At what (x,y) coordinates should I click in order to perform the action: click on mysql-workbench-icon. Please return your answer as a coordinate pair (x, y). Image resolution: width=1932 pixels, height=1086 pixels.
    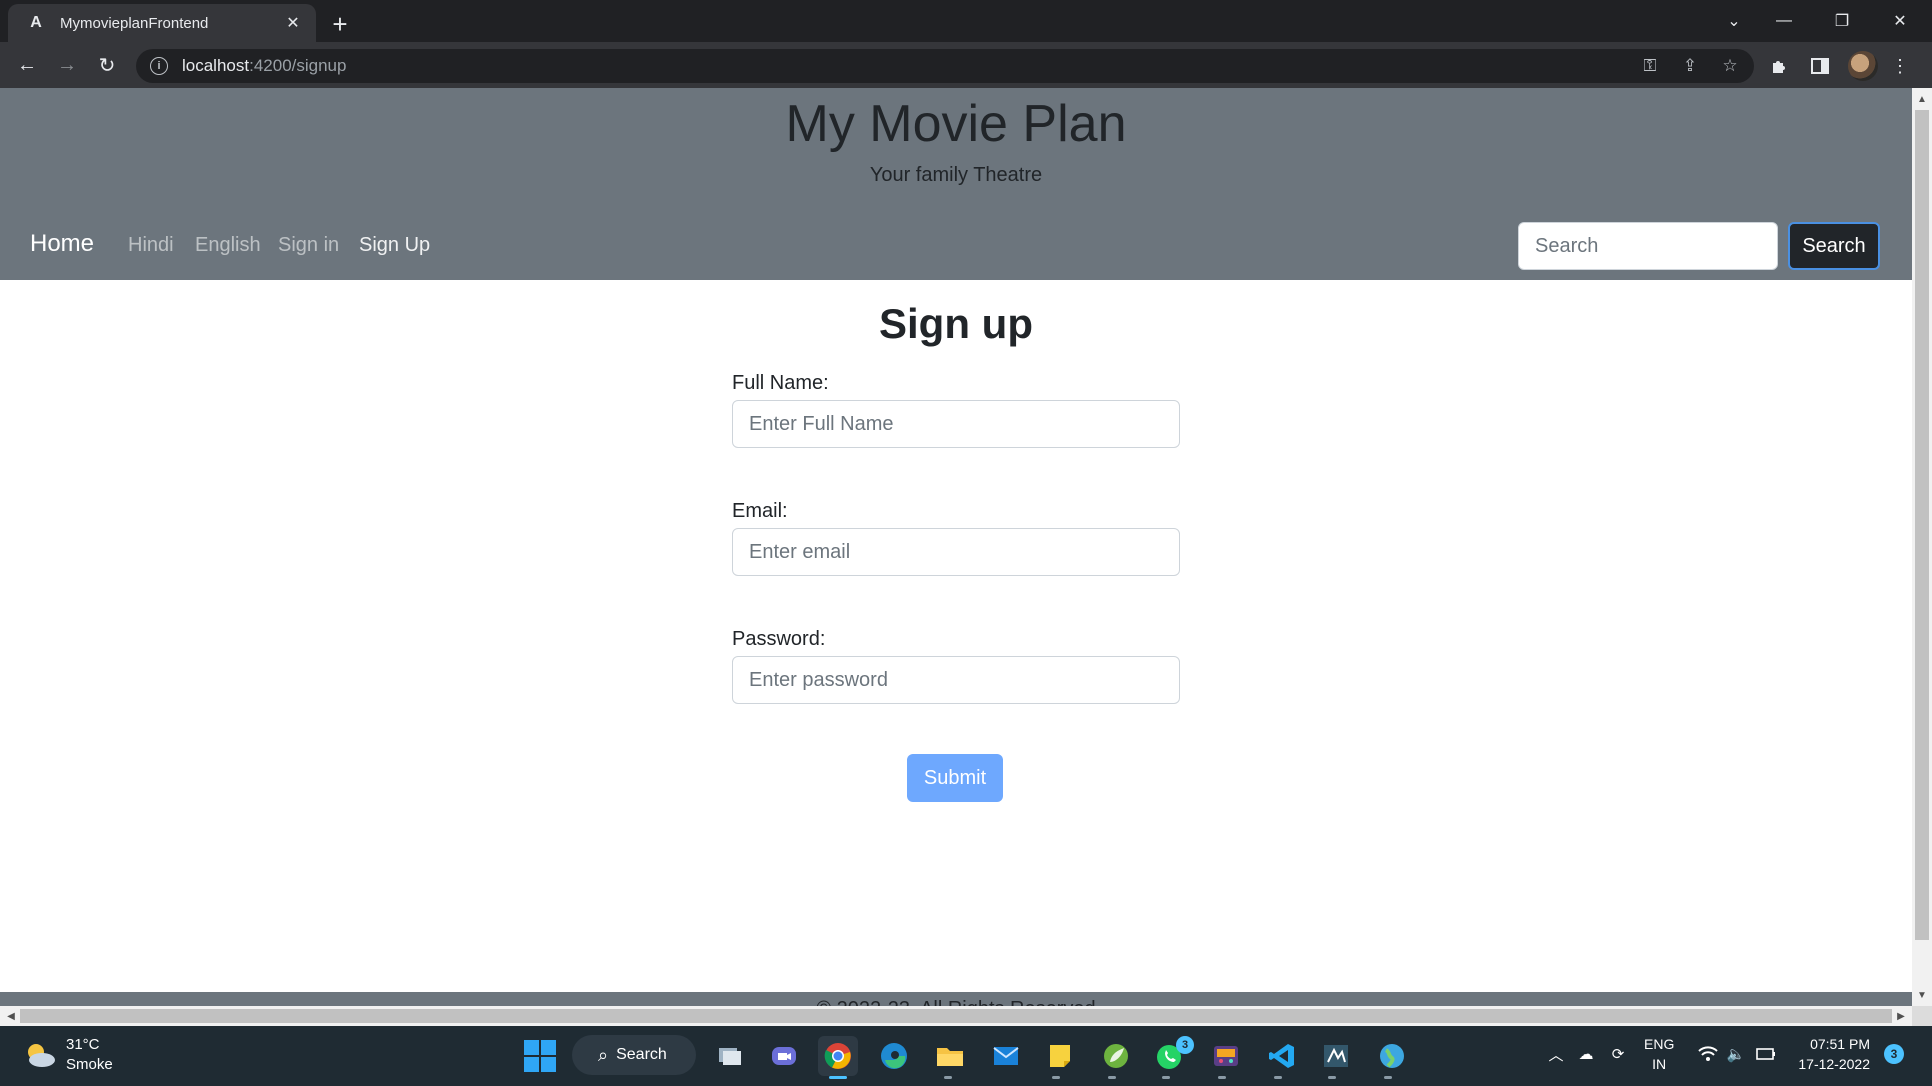
    Looking at the image, I should click on (1336, 1056).